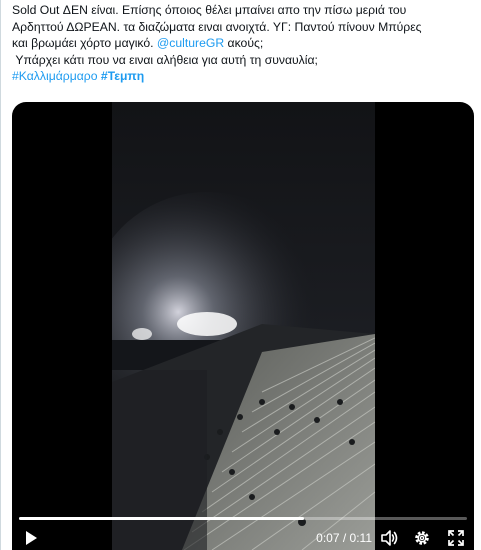  I want to click on tweet-line-3-end: ακούς;, so click(245, 43).